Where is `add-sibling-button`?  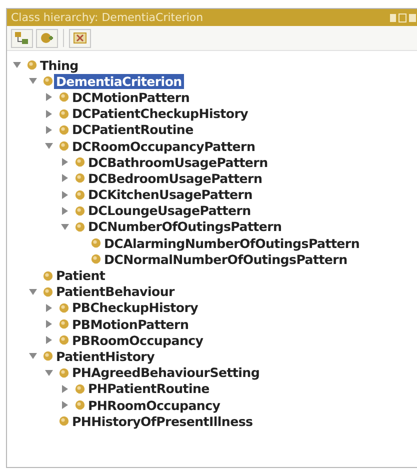 add-sibling-button is located at coordinates (47, 38).